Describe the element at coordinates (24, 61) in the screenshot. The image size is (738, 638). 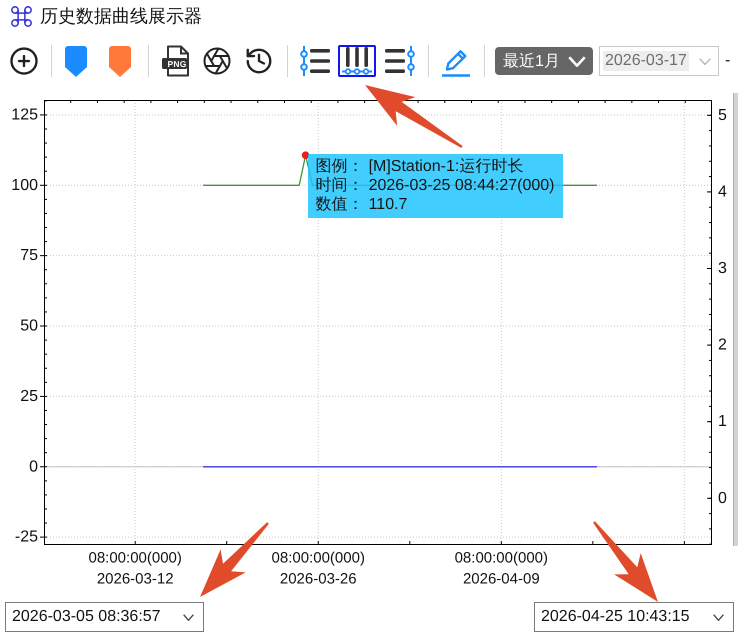
I see `plus-circle-icon` at that location.